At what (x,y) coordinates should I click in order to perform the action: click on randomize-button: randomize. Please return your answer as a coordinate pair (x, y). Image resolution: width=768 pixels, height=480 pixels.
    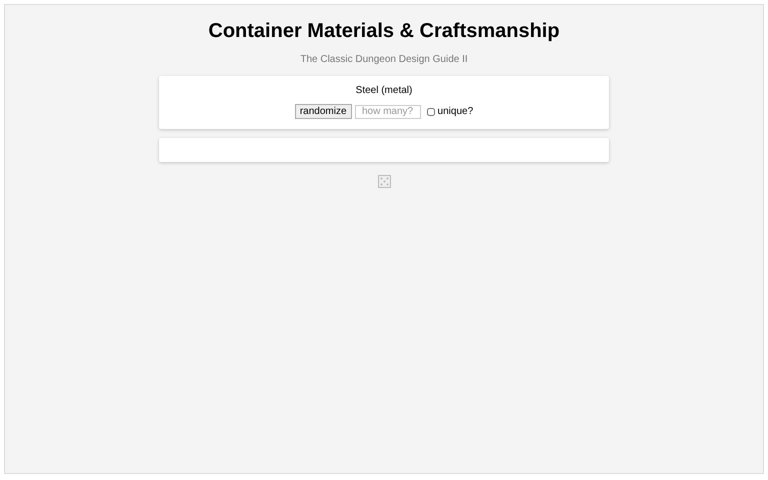
    Looking at the image, I should click on (323, 111).